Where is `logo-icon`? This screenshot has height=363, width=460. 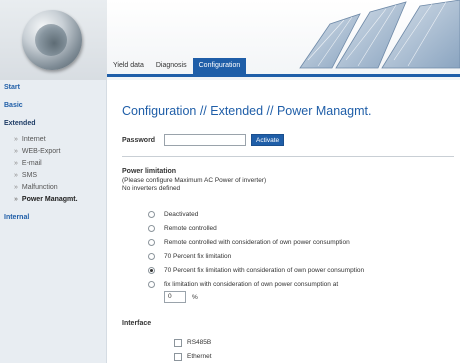 logo-icon is located at coordinates (52, 40).